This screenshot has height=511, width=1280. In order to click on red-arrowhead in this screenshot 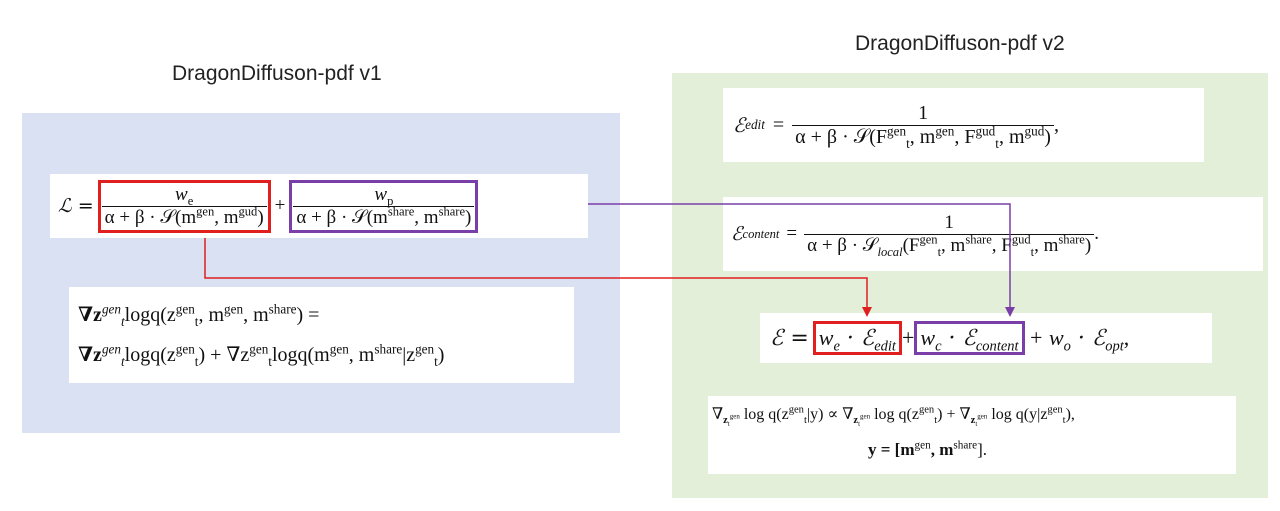, I will do `click(867, 312)`.